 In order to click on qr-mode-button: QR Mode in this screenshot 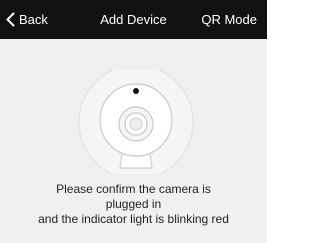, I will do `click(229, 19)`.